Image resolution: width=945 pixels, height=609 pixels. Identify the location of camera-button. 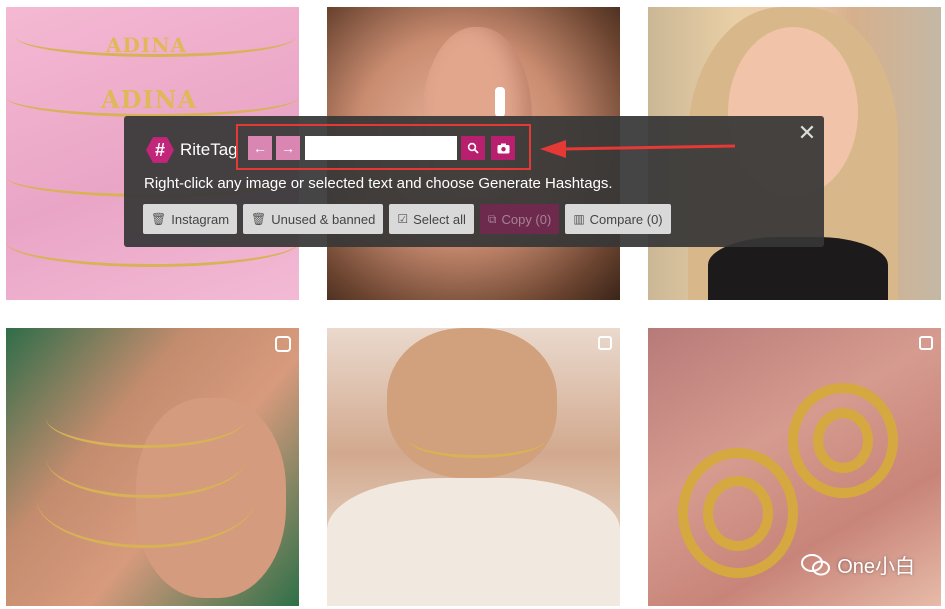
(503, 148).